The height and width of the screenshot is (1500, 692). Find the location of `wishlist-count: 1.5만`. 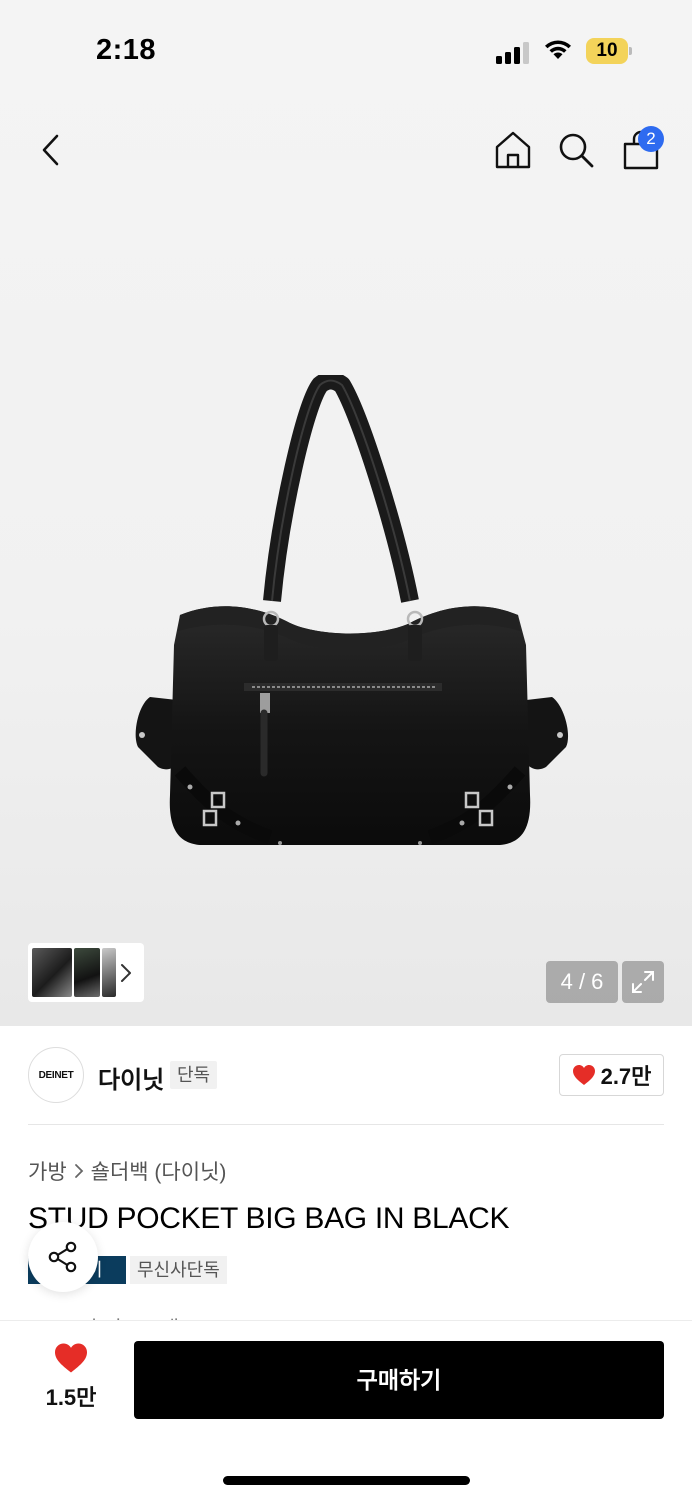

wishlist-count: 1.5만 is located at coordinates (71, 1397).